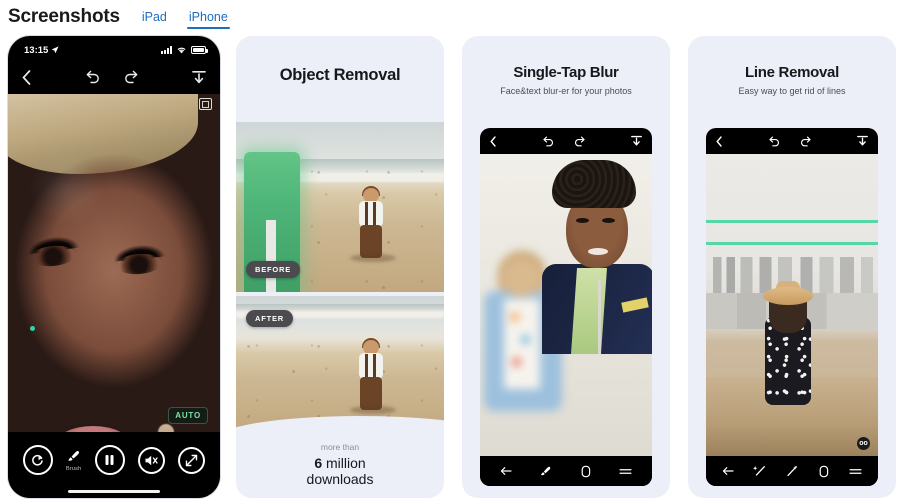 This screenshot has width=912, height=500. Describe the element at coordinates (205, 104) in the screenshot. I see `crop-icon` at that location.